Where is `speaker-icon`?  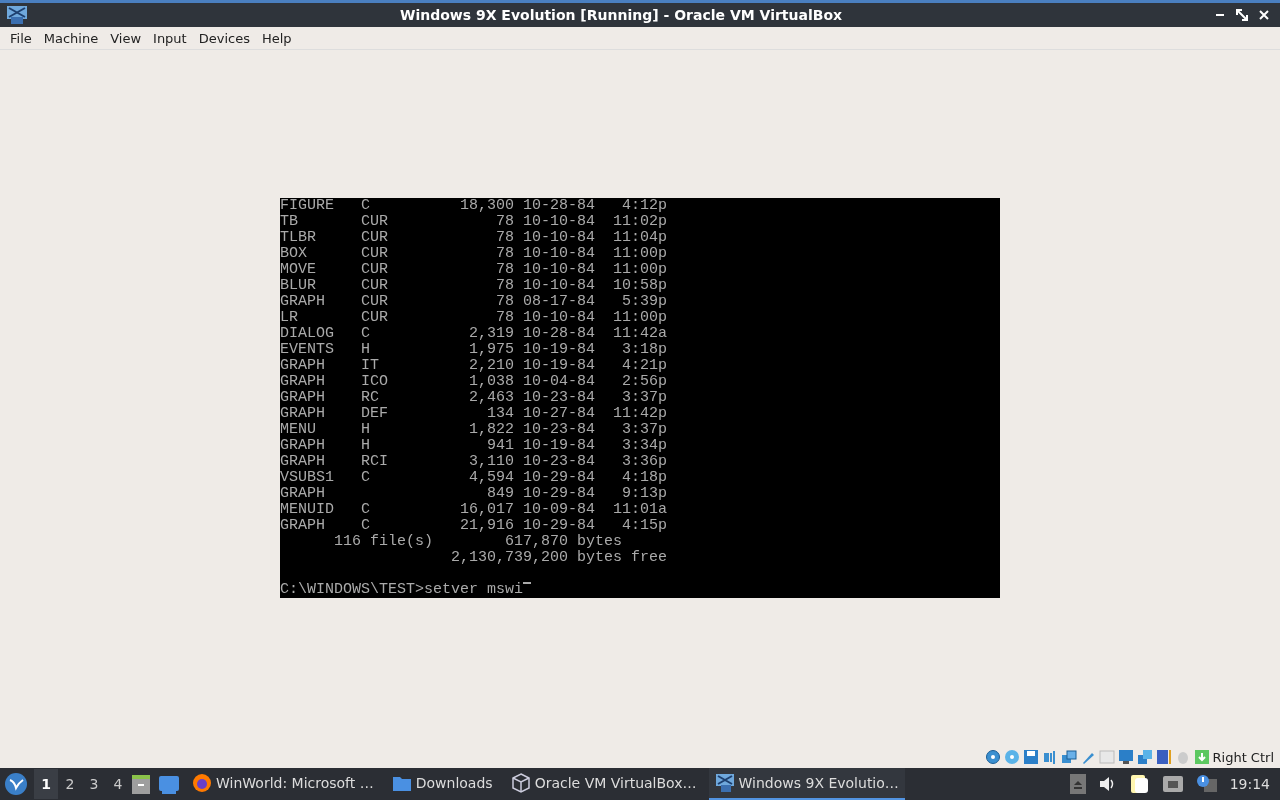
speaker-icon is located at coordinates (1106, 784).